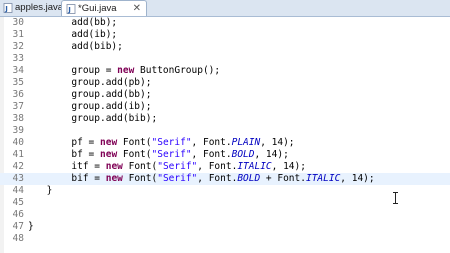 This screenshot has height=253, width=450. I want to click on code-text: group = new ButtonGroup();, so click(145, 71).